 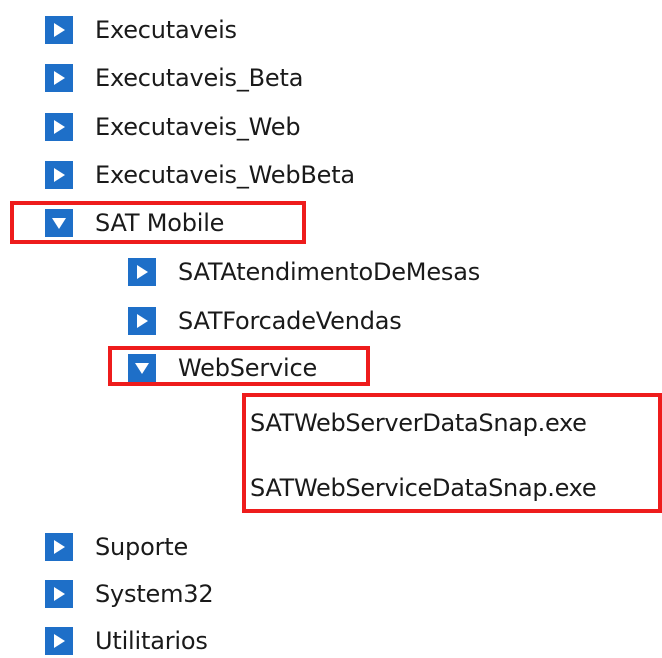 I want to click on tree-node-satforcadevendas: SATForcadeVendas, so click(x=265, y=321).